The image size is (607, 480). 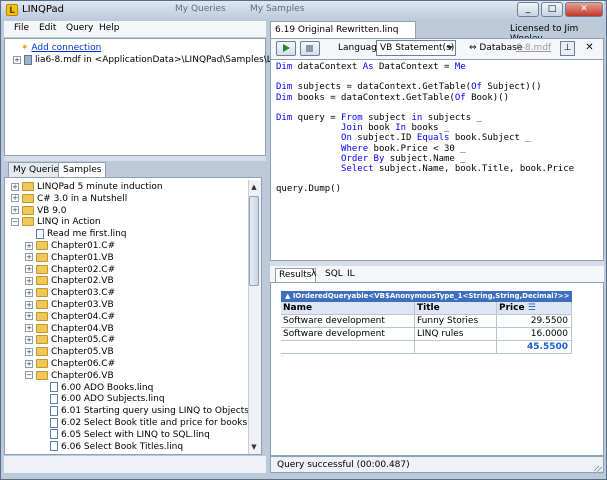 I want to click on tree-item: 6.00 ADO Subjects.linq, so click(x=102, y=399).